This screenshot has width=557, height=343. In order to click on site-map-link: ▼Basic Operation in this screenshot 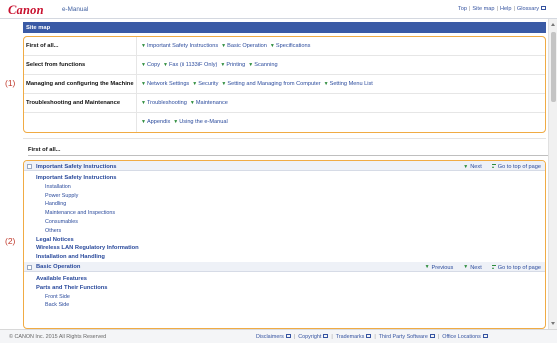, I will do `click(244, 46)`.